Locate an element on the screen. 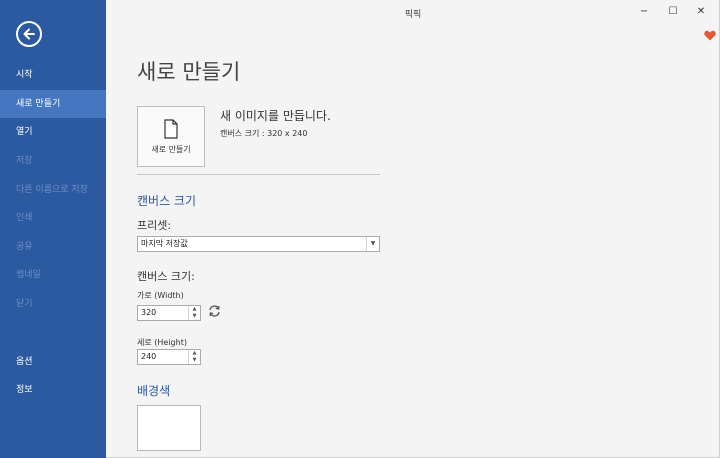 The image size is (720, 458). canvas-size-label: 캔버스 크기: is located at coordinates (166, 276).